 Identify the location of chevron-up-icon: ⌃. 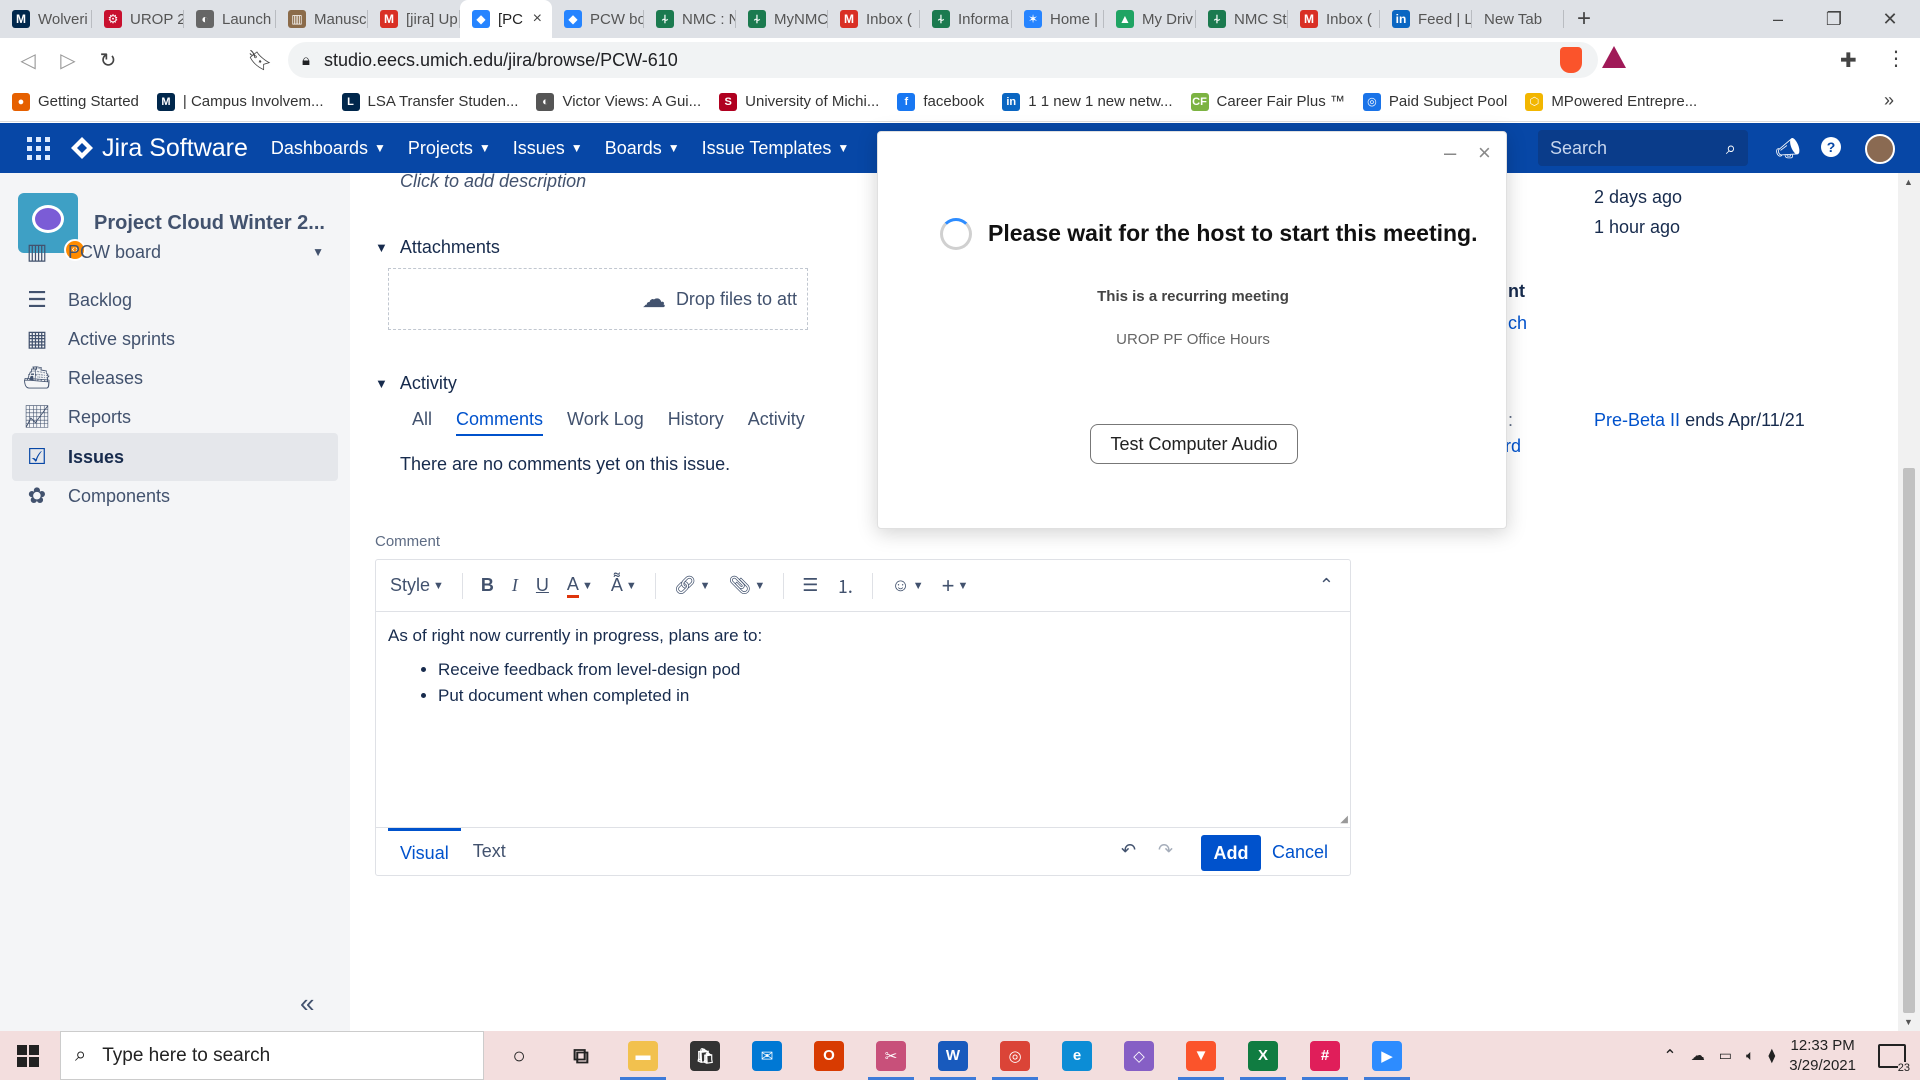
(1669, 1056).